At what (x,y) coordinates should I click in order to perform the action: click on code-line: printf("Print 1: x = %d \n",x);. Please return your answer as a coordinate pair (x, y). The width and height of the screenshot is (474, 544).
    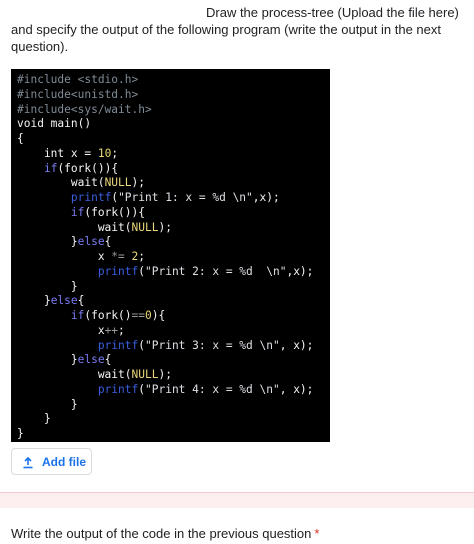
    Looking at the image, I should click on (175, 197).